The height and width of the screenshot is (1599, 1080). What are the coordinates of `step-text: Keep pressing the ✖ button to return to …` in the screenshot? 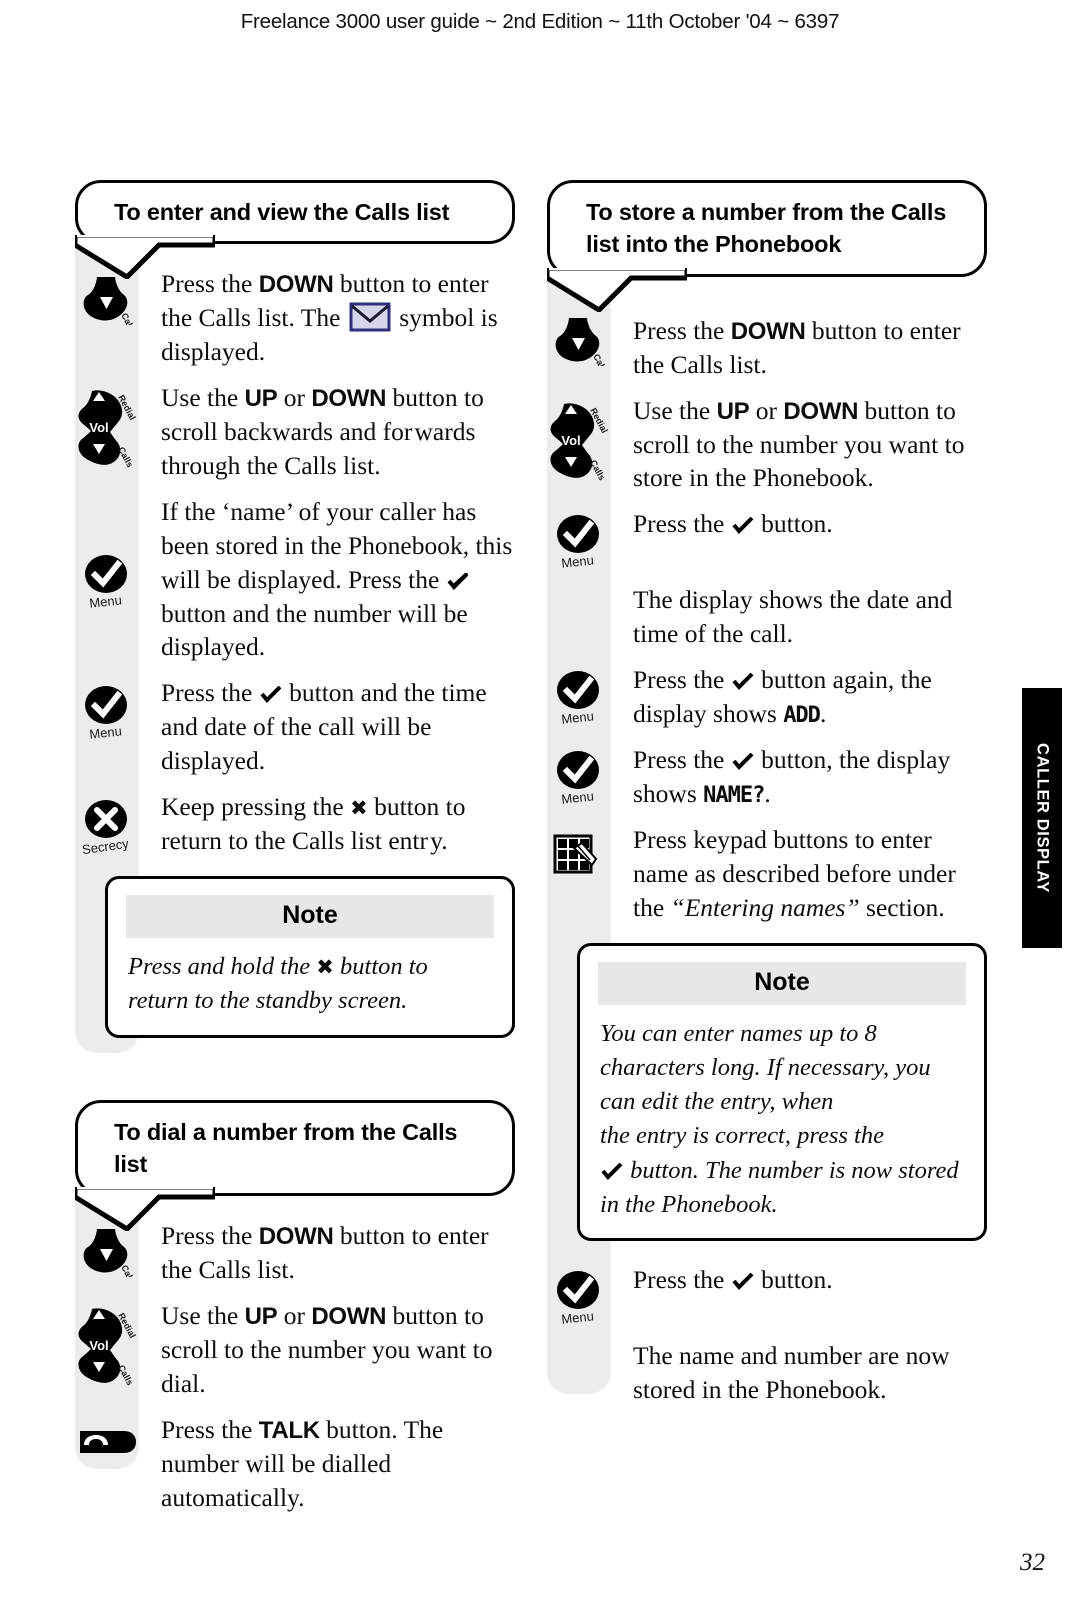 It's located at (313, 824).